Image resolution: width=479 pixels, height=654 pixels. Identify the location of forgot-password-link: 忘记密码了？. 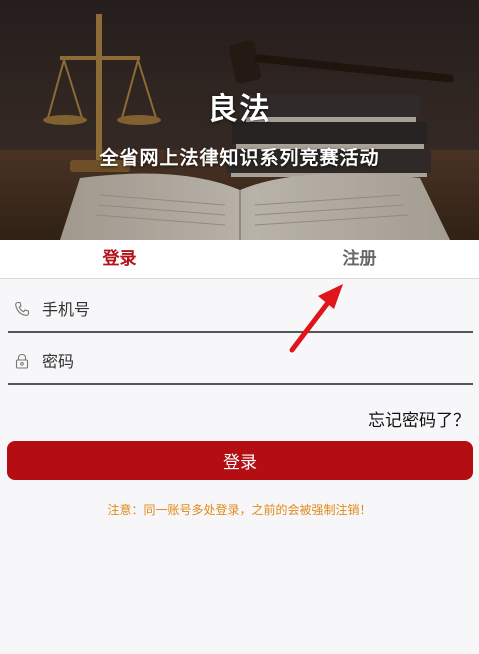
(419, 418).